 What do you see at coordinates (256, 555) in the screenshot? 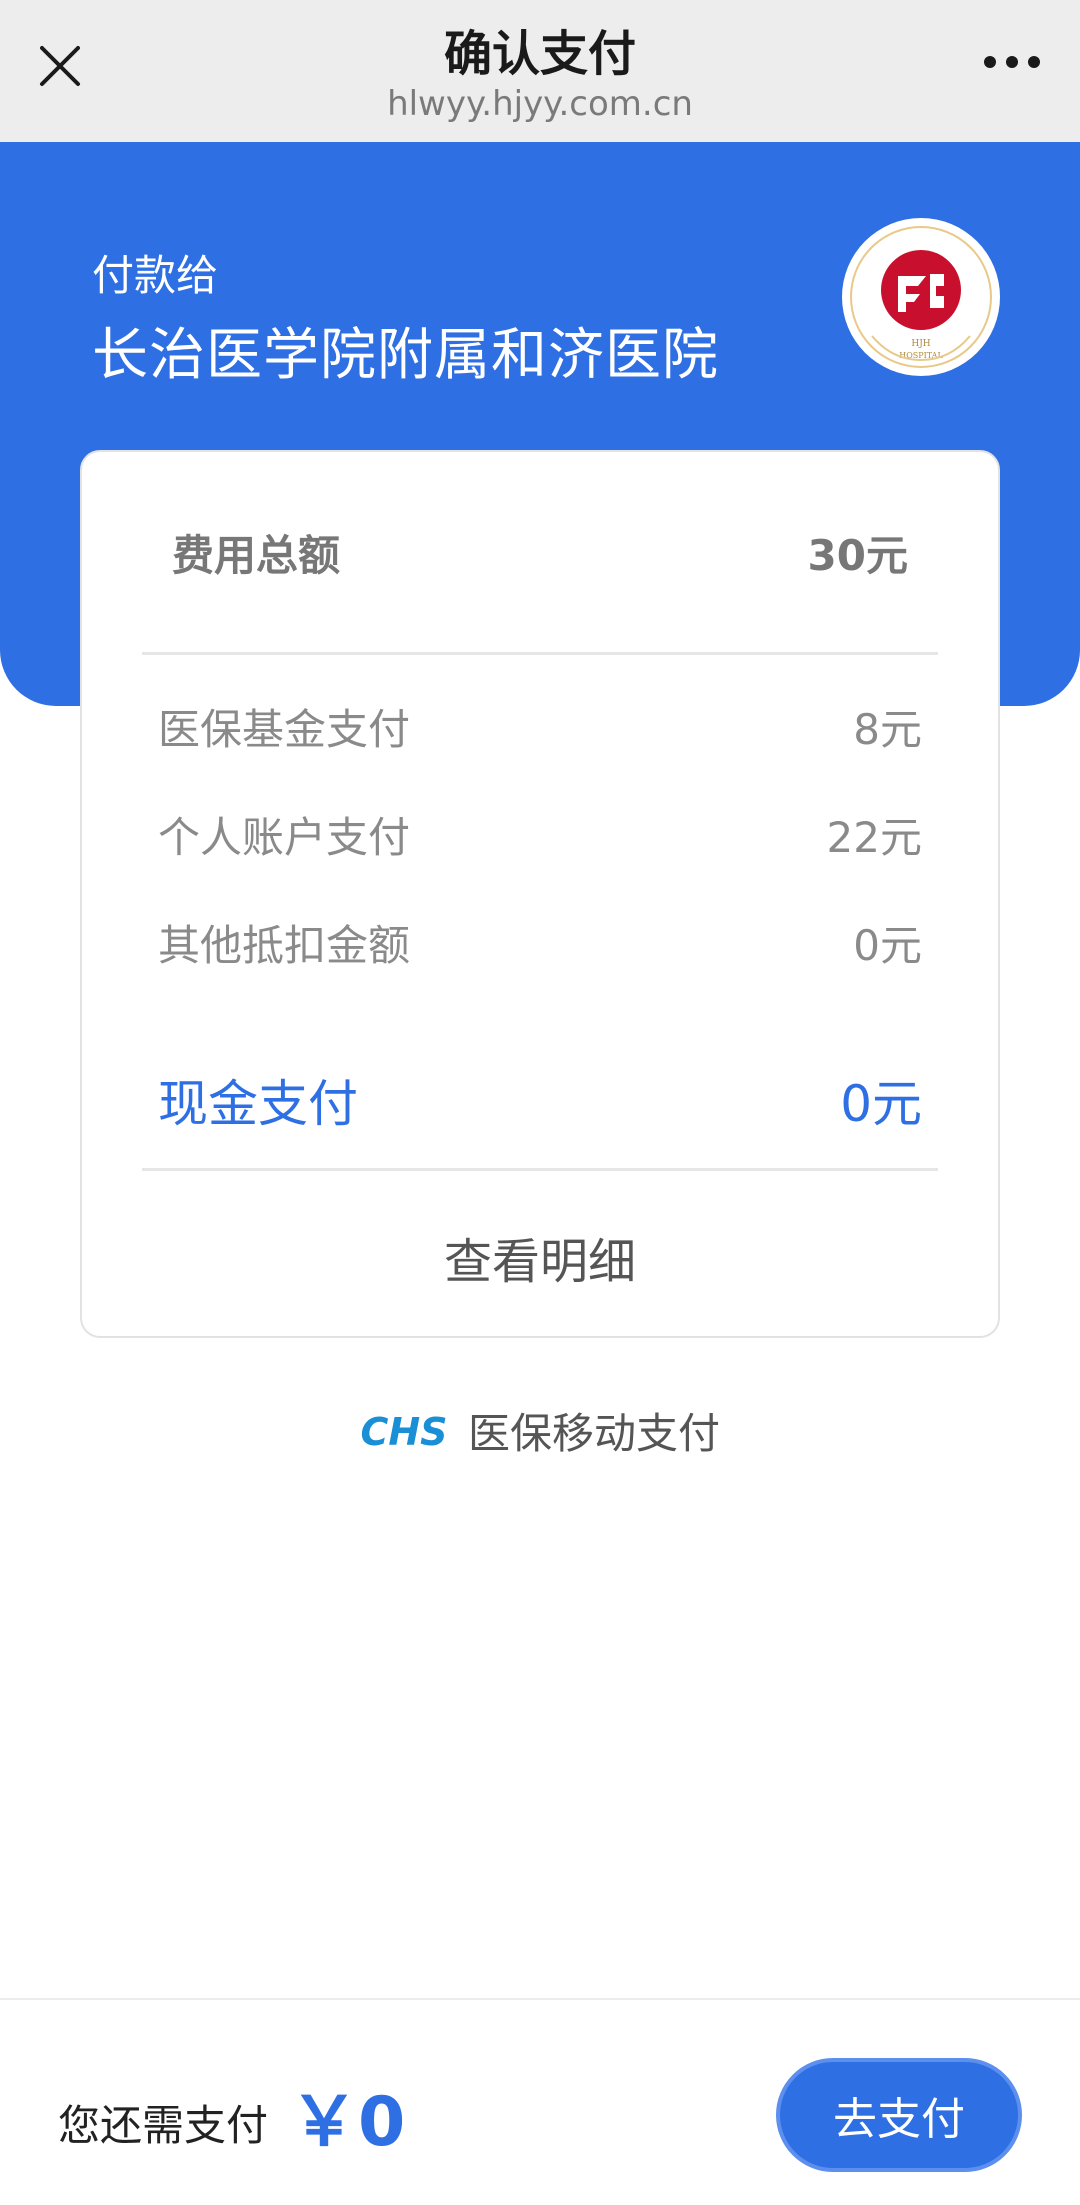
I see `total-label: 费用总额` at bounding box center [256, 555].